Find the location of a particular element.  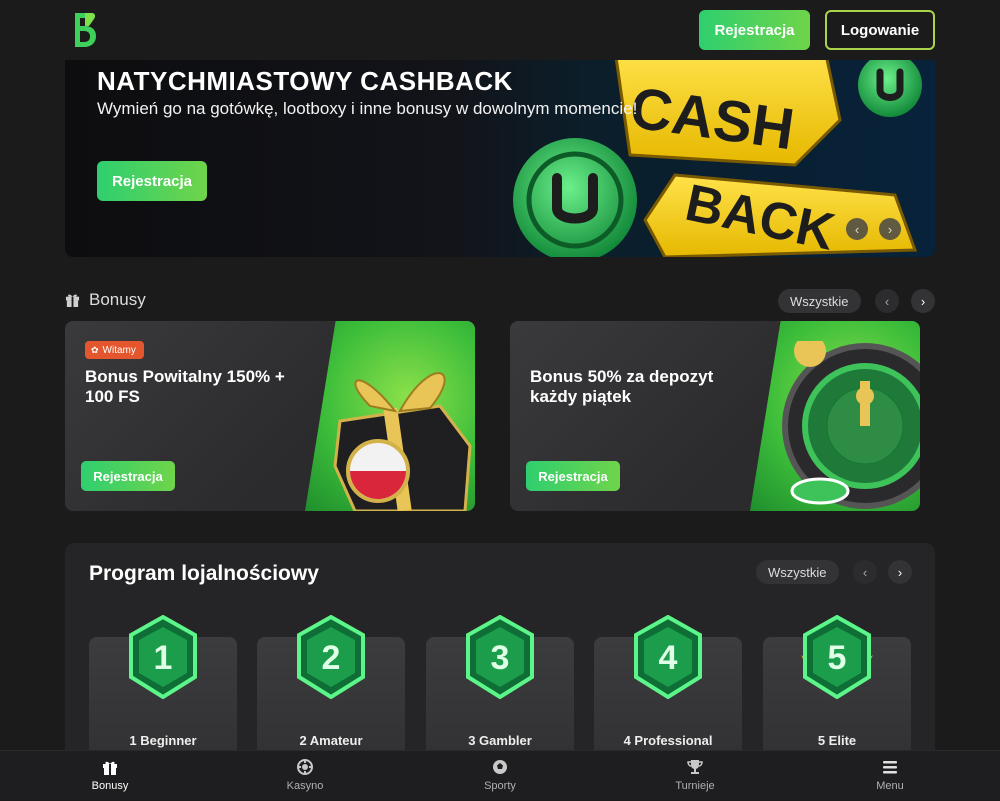

tier-shield-icon: 4 is located at coordinates (668, 657).